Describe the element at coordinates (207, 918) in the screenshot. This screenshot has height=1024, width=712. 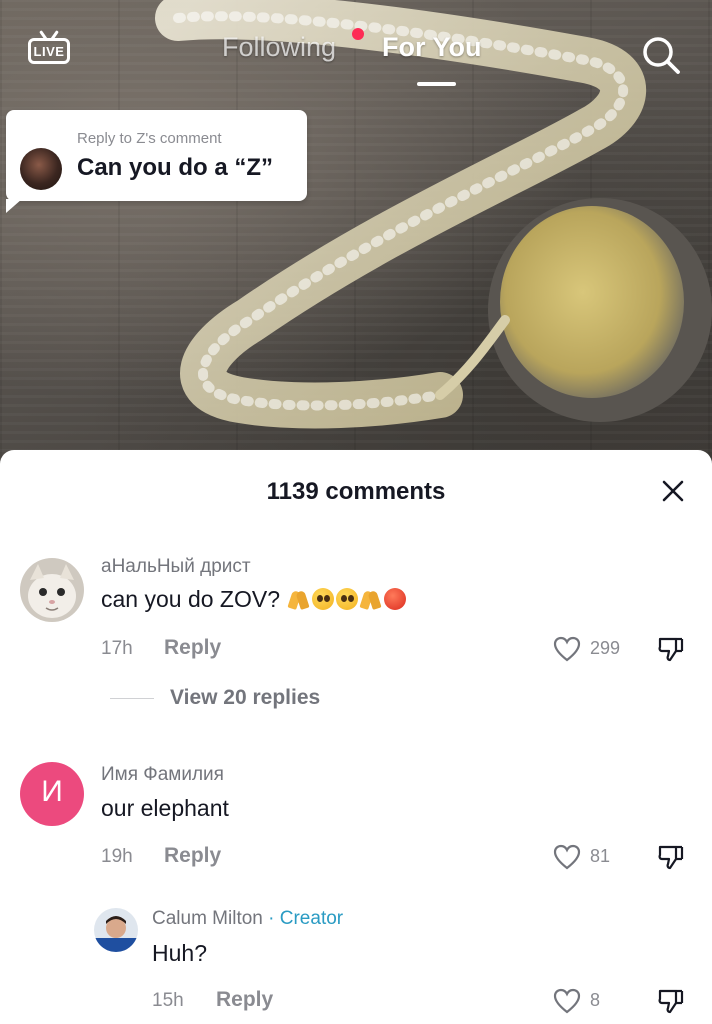
I see `comment-username: Calum Milton` at that location.